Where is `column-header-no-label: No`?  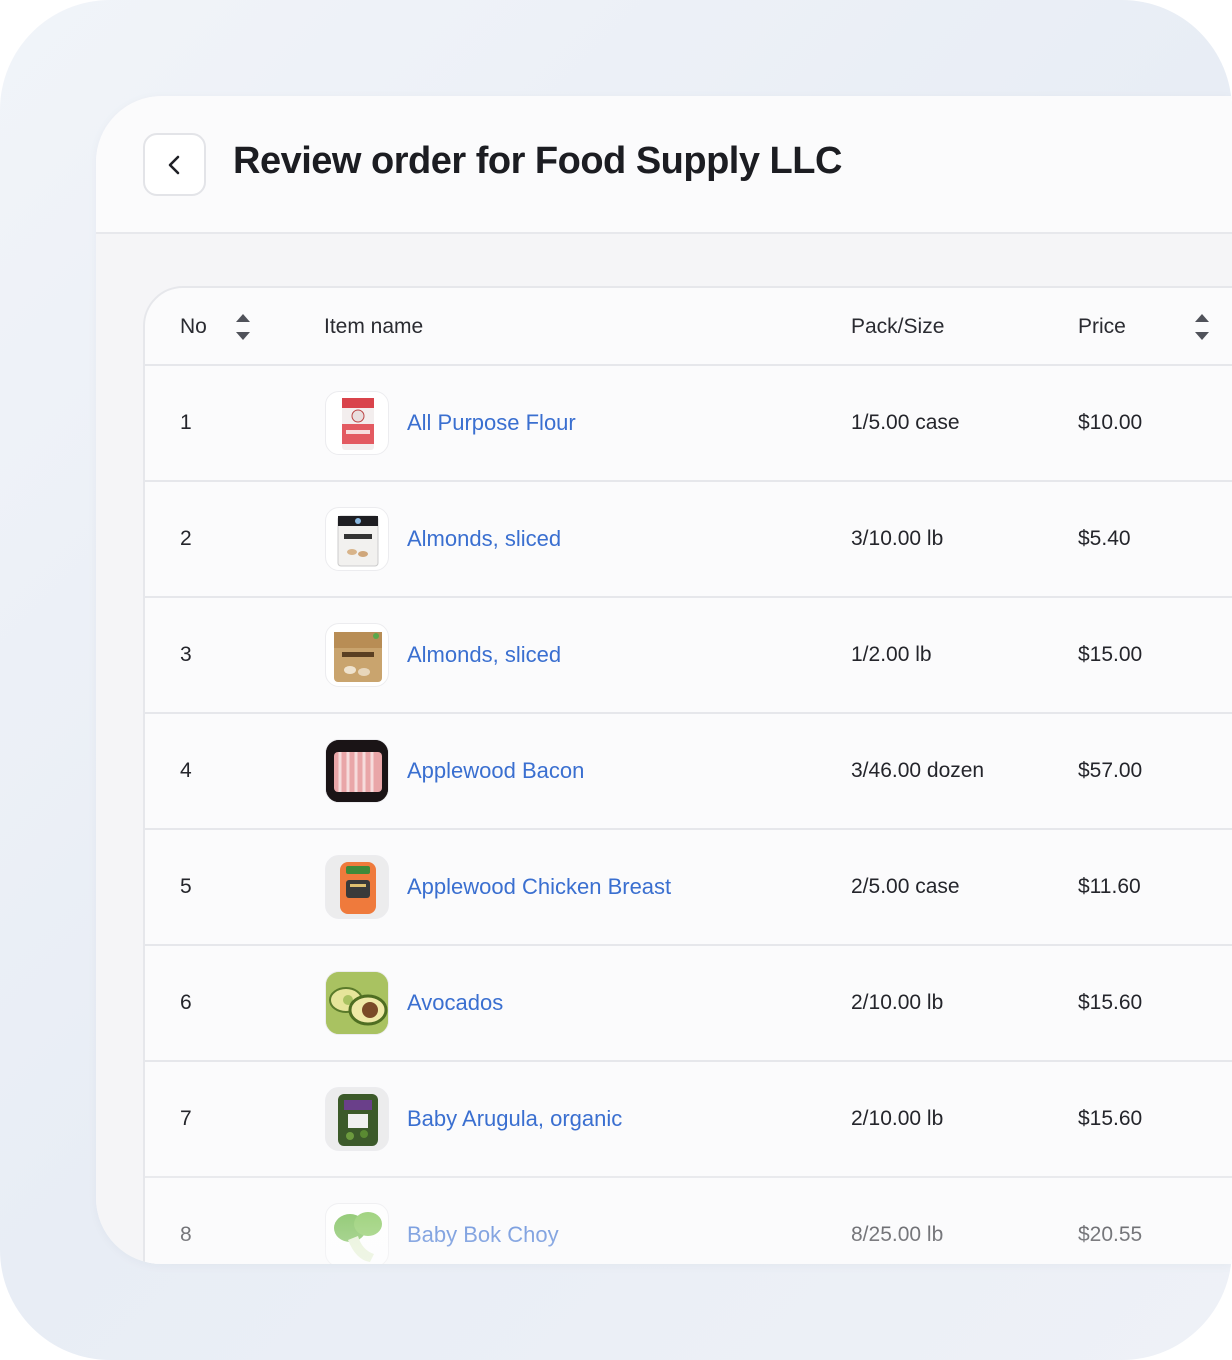
column-header-no-label: No is located at coordinates (193, 326).